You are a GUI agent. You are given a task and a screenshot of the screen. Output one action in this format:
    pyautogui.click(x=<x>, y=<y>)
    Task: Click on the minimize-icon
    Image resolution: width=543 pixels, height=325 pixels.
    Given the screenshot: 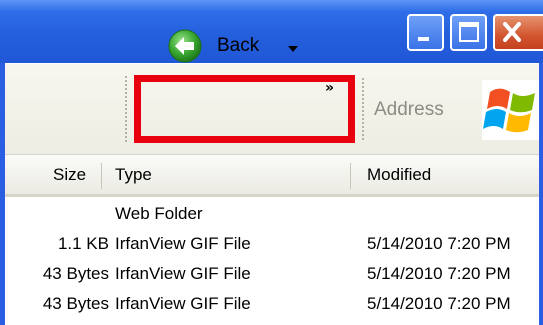 What is the action you would take?
    pyautogui.click(x=423, y=39)
    